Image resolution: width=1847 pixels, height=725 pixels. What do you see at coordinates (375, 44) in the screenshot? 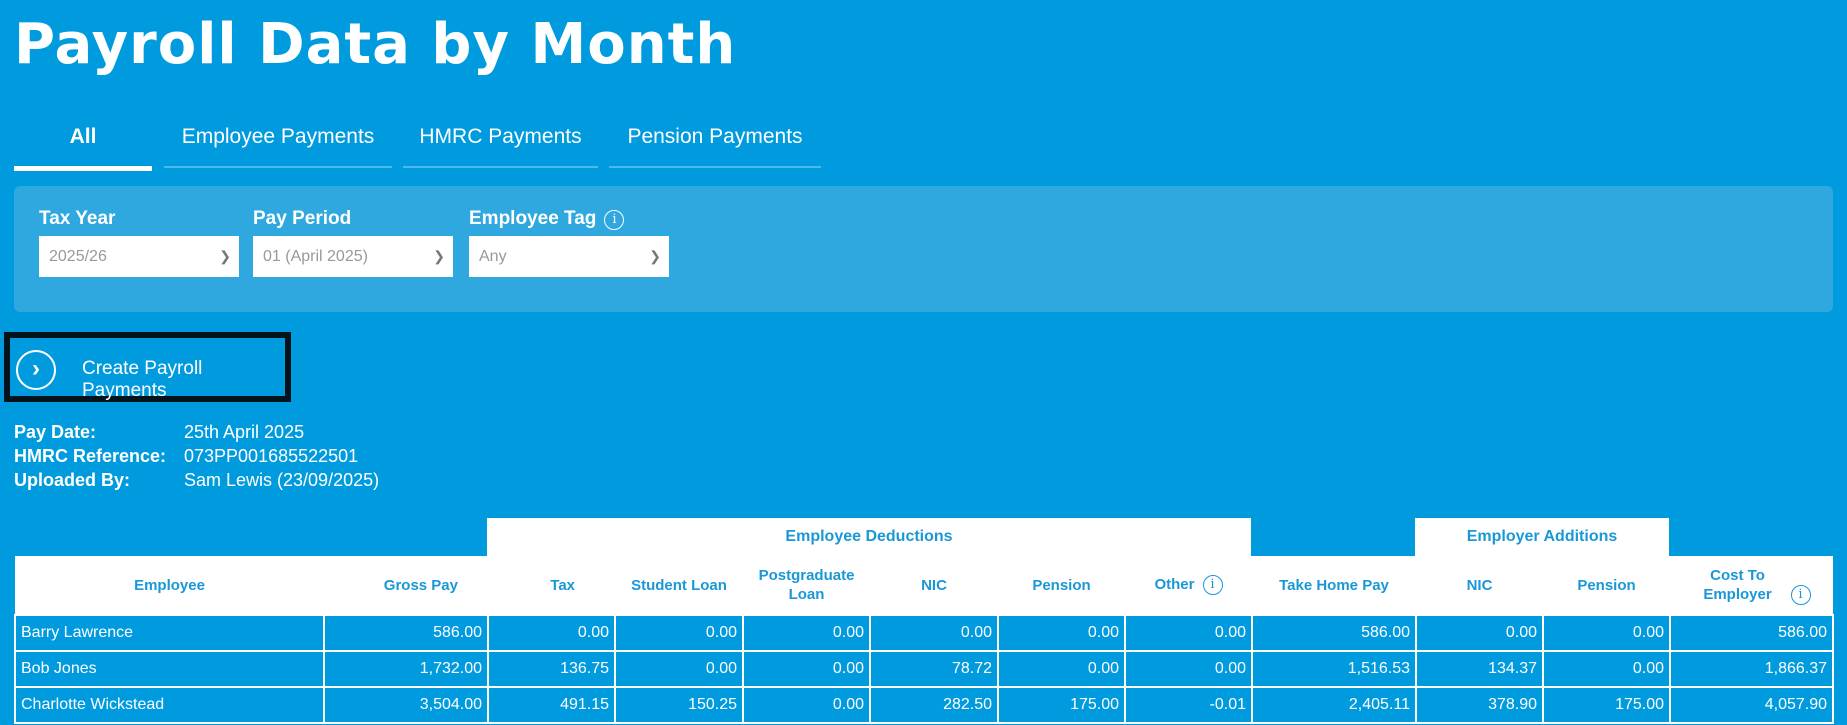
I see `page-title: Payroll Data by Month` at bounding box center [375, 44].